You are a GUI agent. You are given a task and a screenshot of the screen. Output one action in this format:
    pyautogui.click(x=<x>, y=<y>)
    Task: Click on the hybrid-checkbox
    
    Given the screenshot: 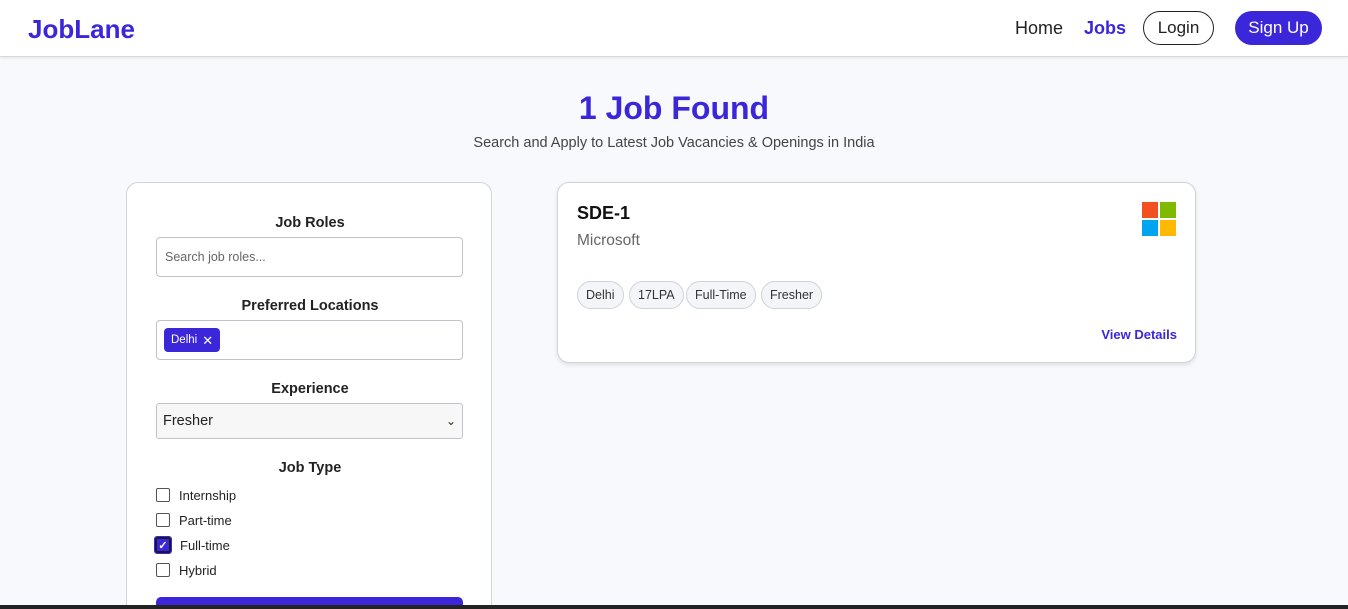 What is the action you would take?
    pyautogui.click(x=163, y=570)
    